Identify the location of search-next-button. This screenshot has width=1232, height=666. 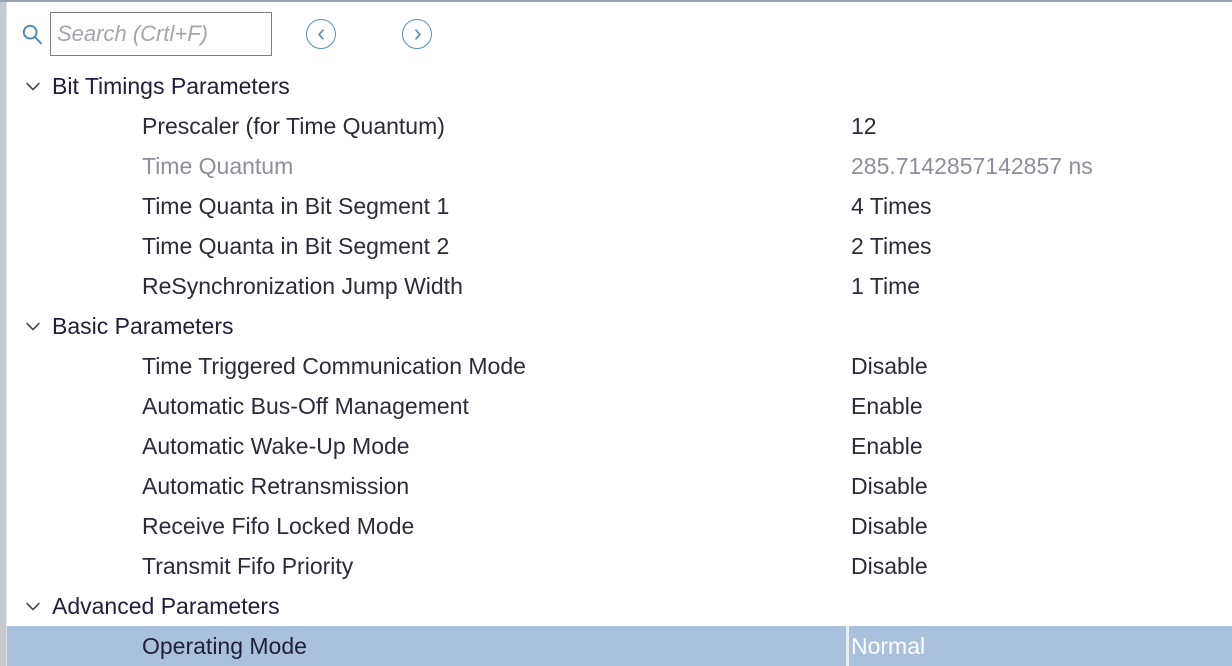
(417, 34).